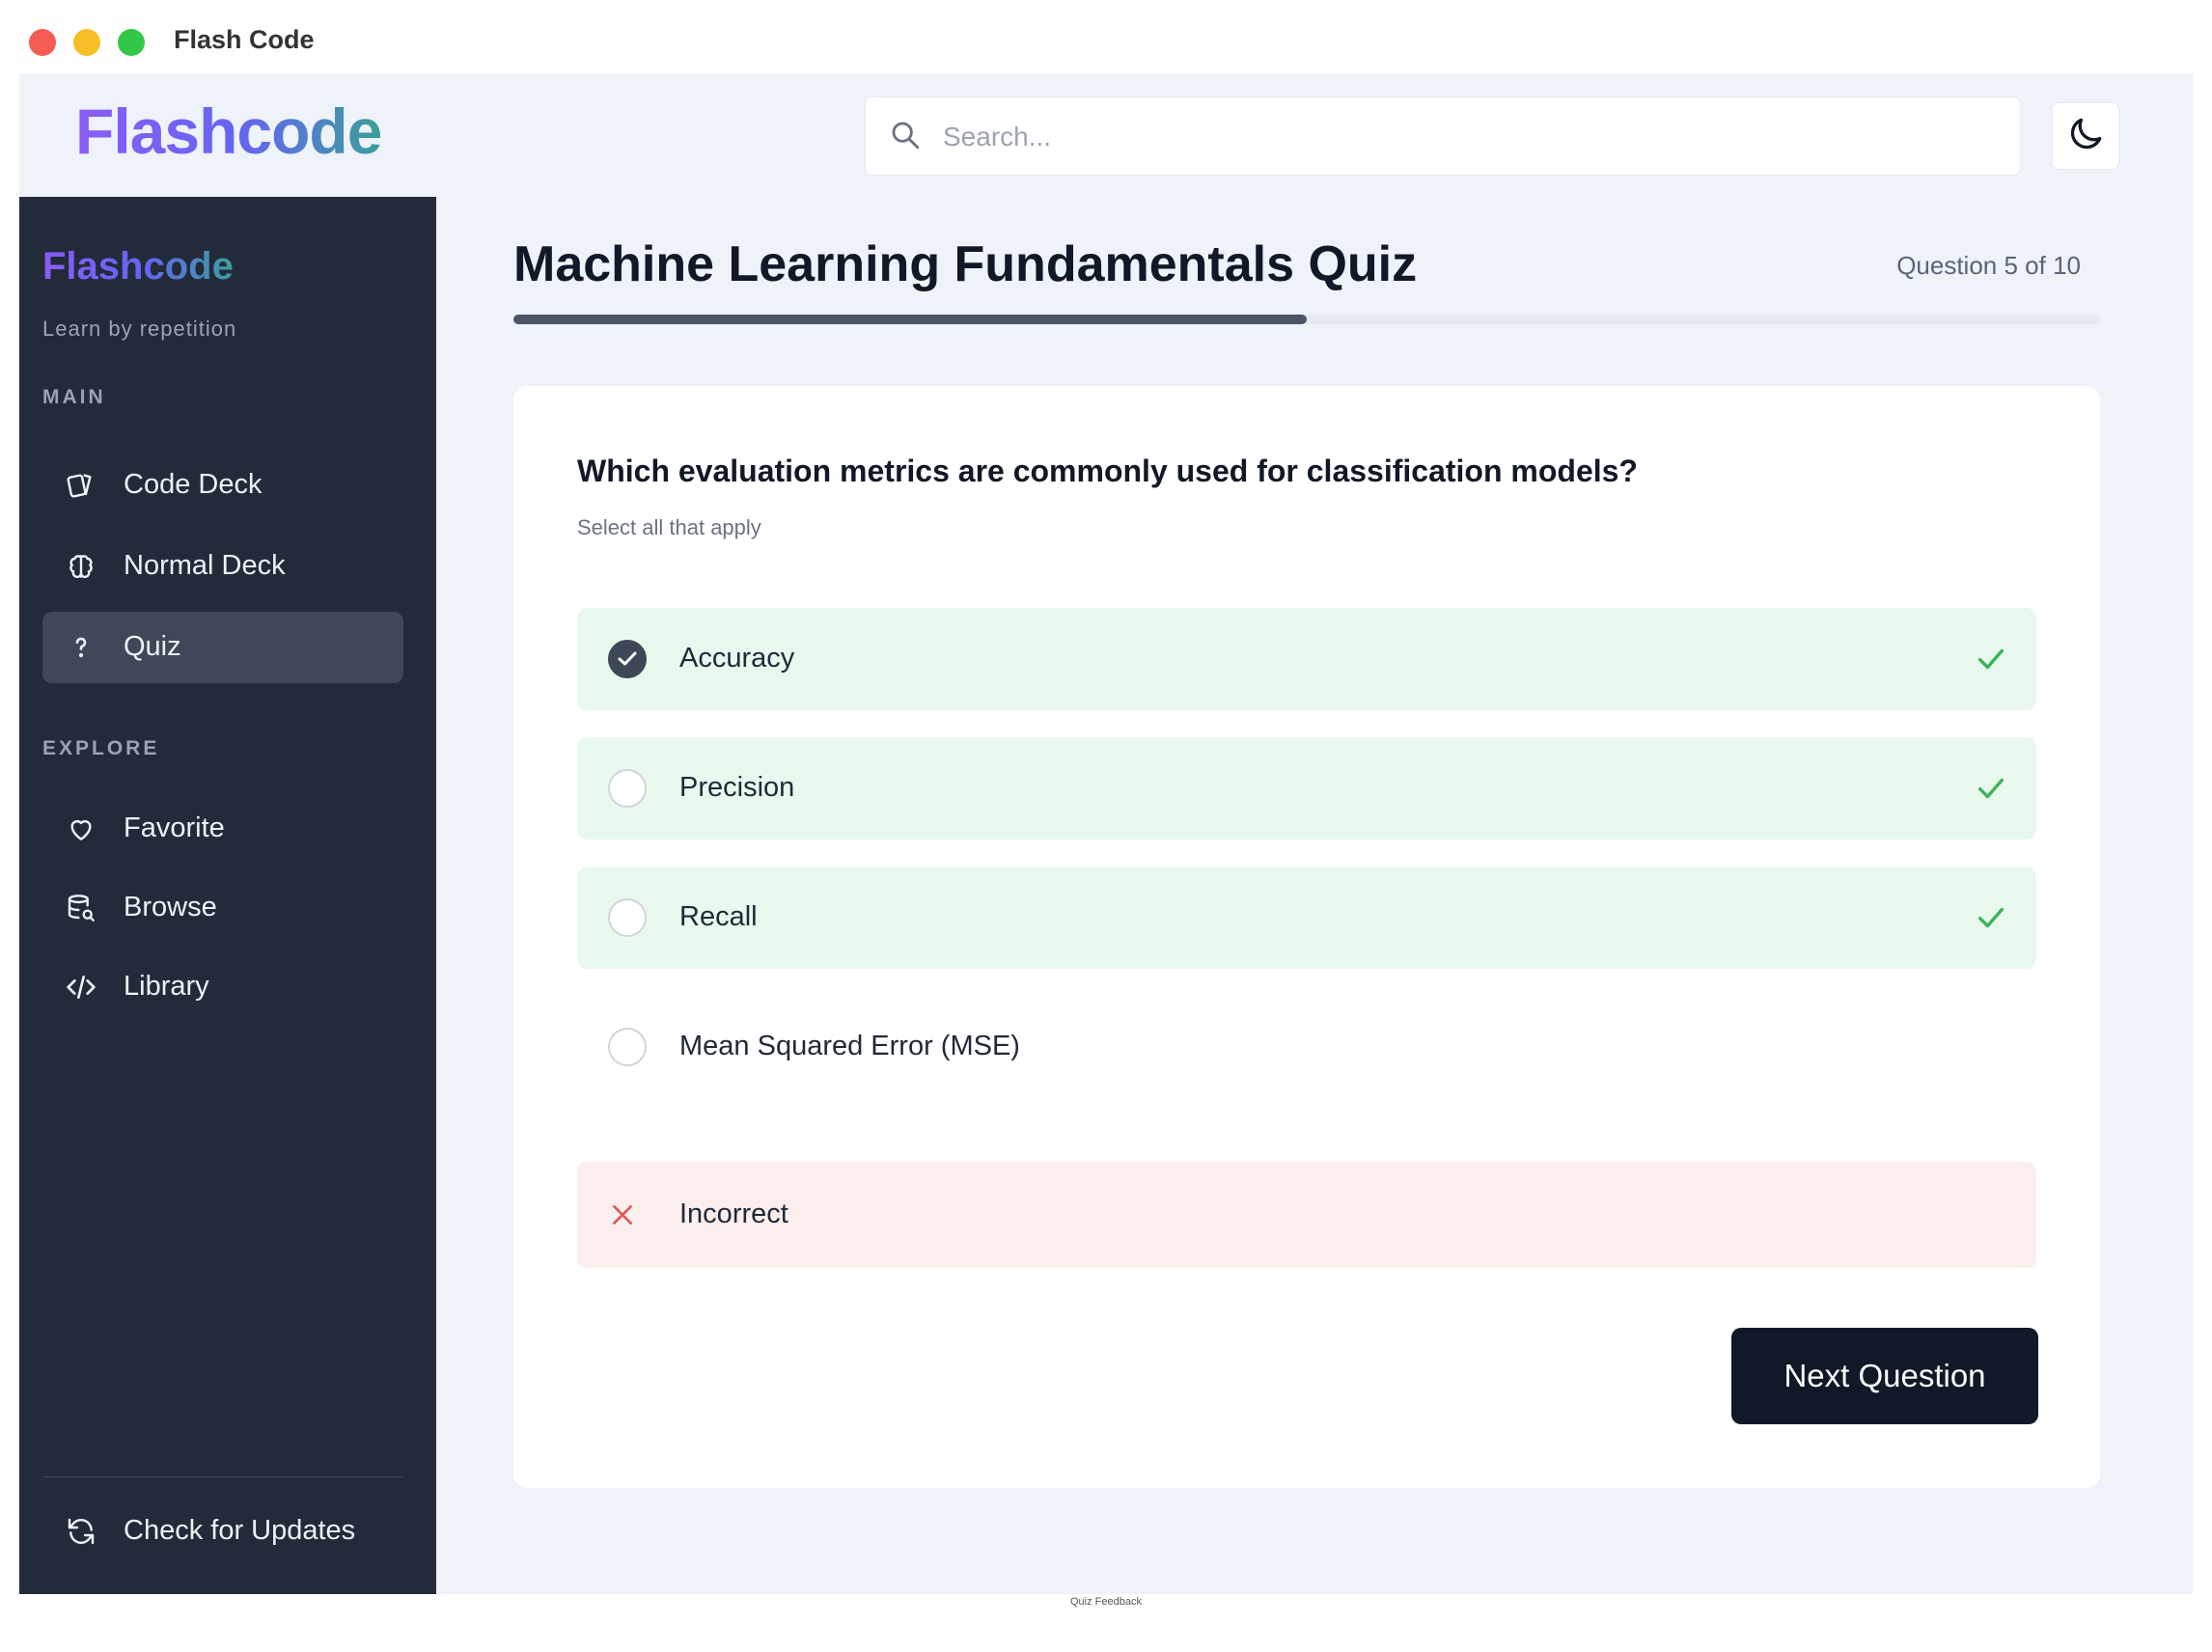 The height and width of the screenshot is (1652, 2212). I want to click on close-window-button, so click(42, 42).